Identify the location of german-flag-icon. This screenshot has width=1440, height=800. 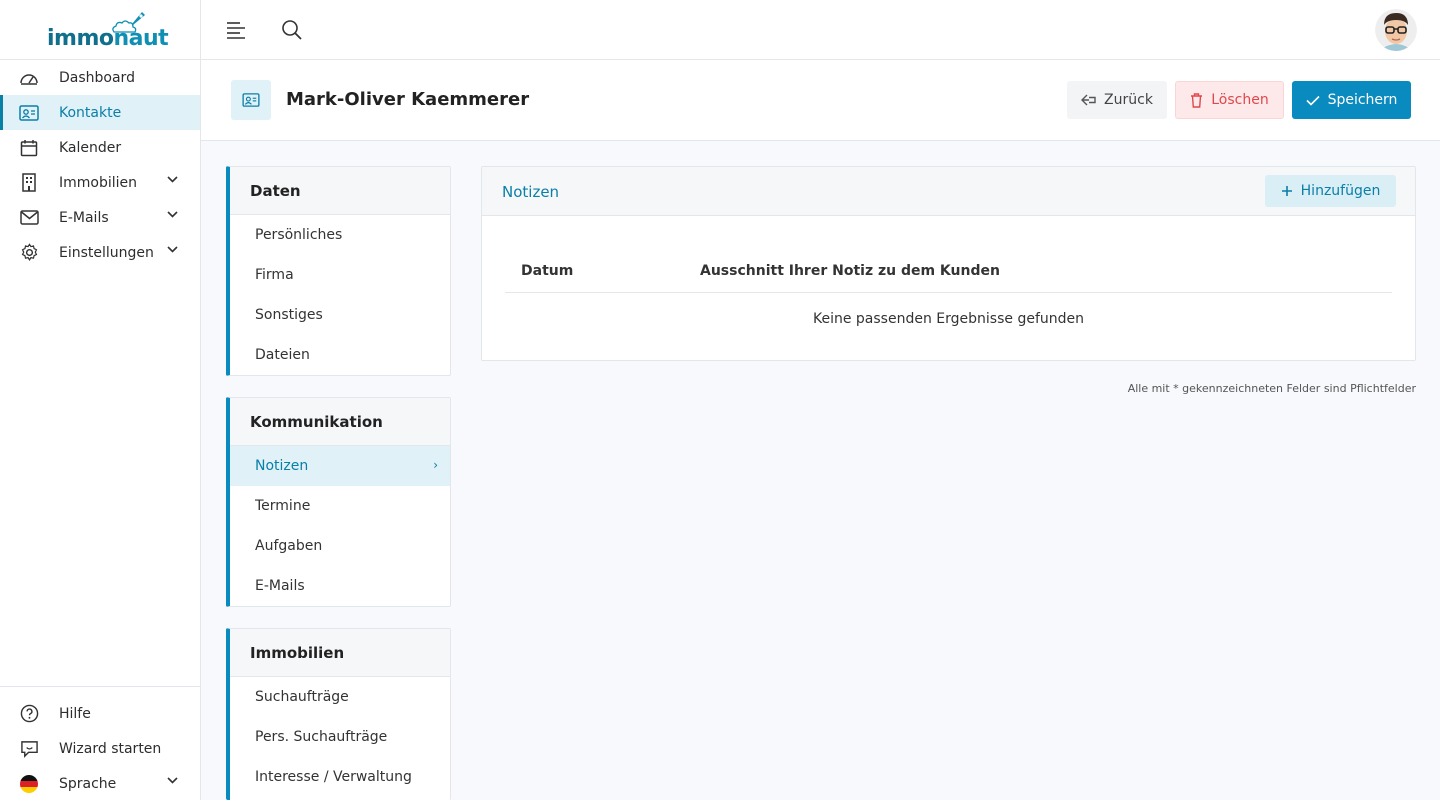
(29, 784).